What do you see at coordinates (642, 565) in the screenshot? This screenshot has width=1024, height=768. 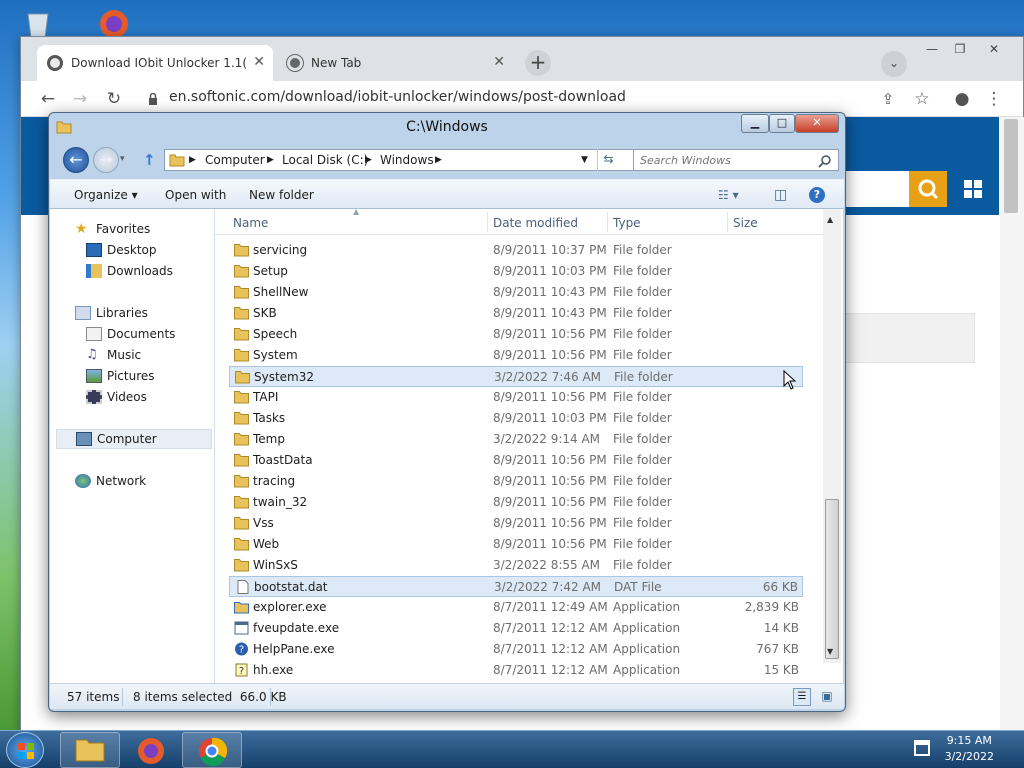 I see `file-type: File folder` at bounding box center [642, 565].